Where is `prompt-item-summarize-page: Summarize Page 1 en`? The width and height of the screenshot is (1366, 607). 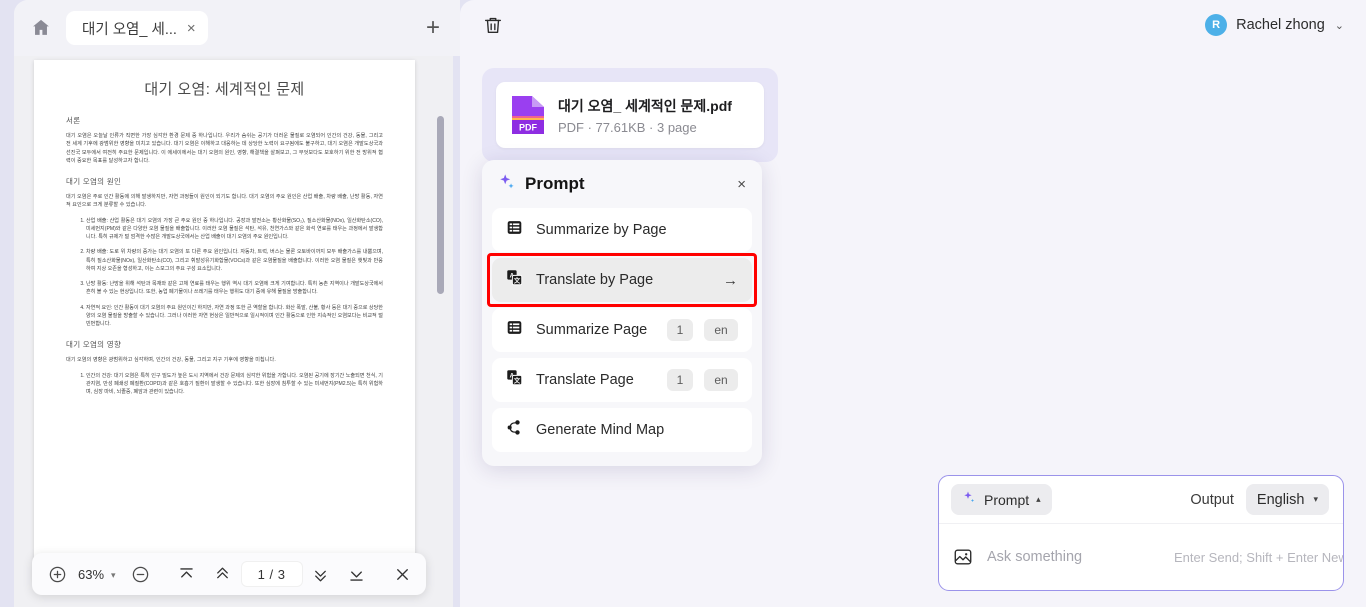 prompt-item-summarize-page: Summarize Page 1 en is located at coordinates (622, 330).